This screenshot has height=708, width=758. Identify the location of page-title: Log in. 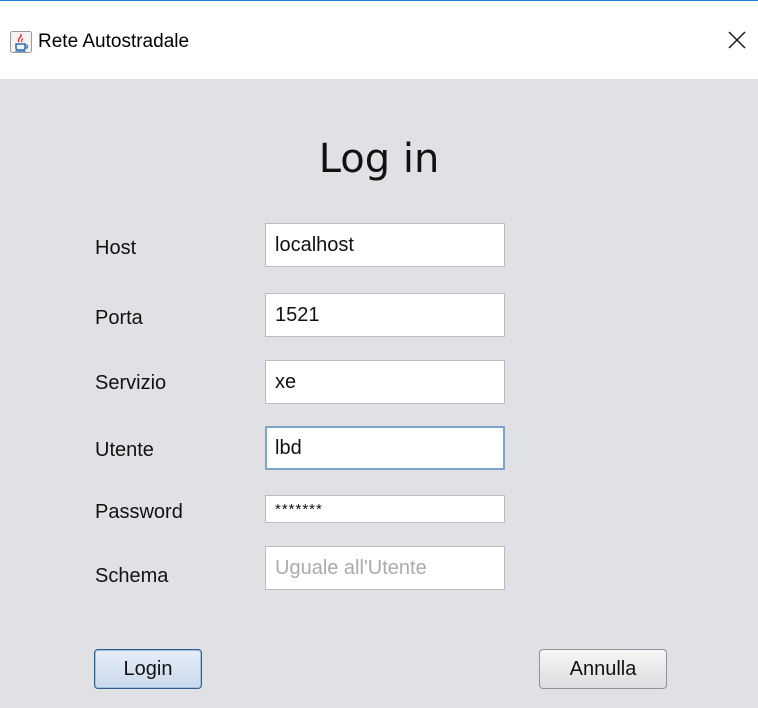
(379, 159).